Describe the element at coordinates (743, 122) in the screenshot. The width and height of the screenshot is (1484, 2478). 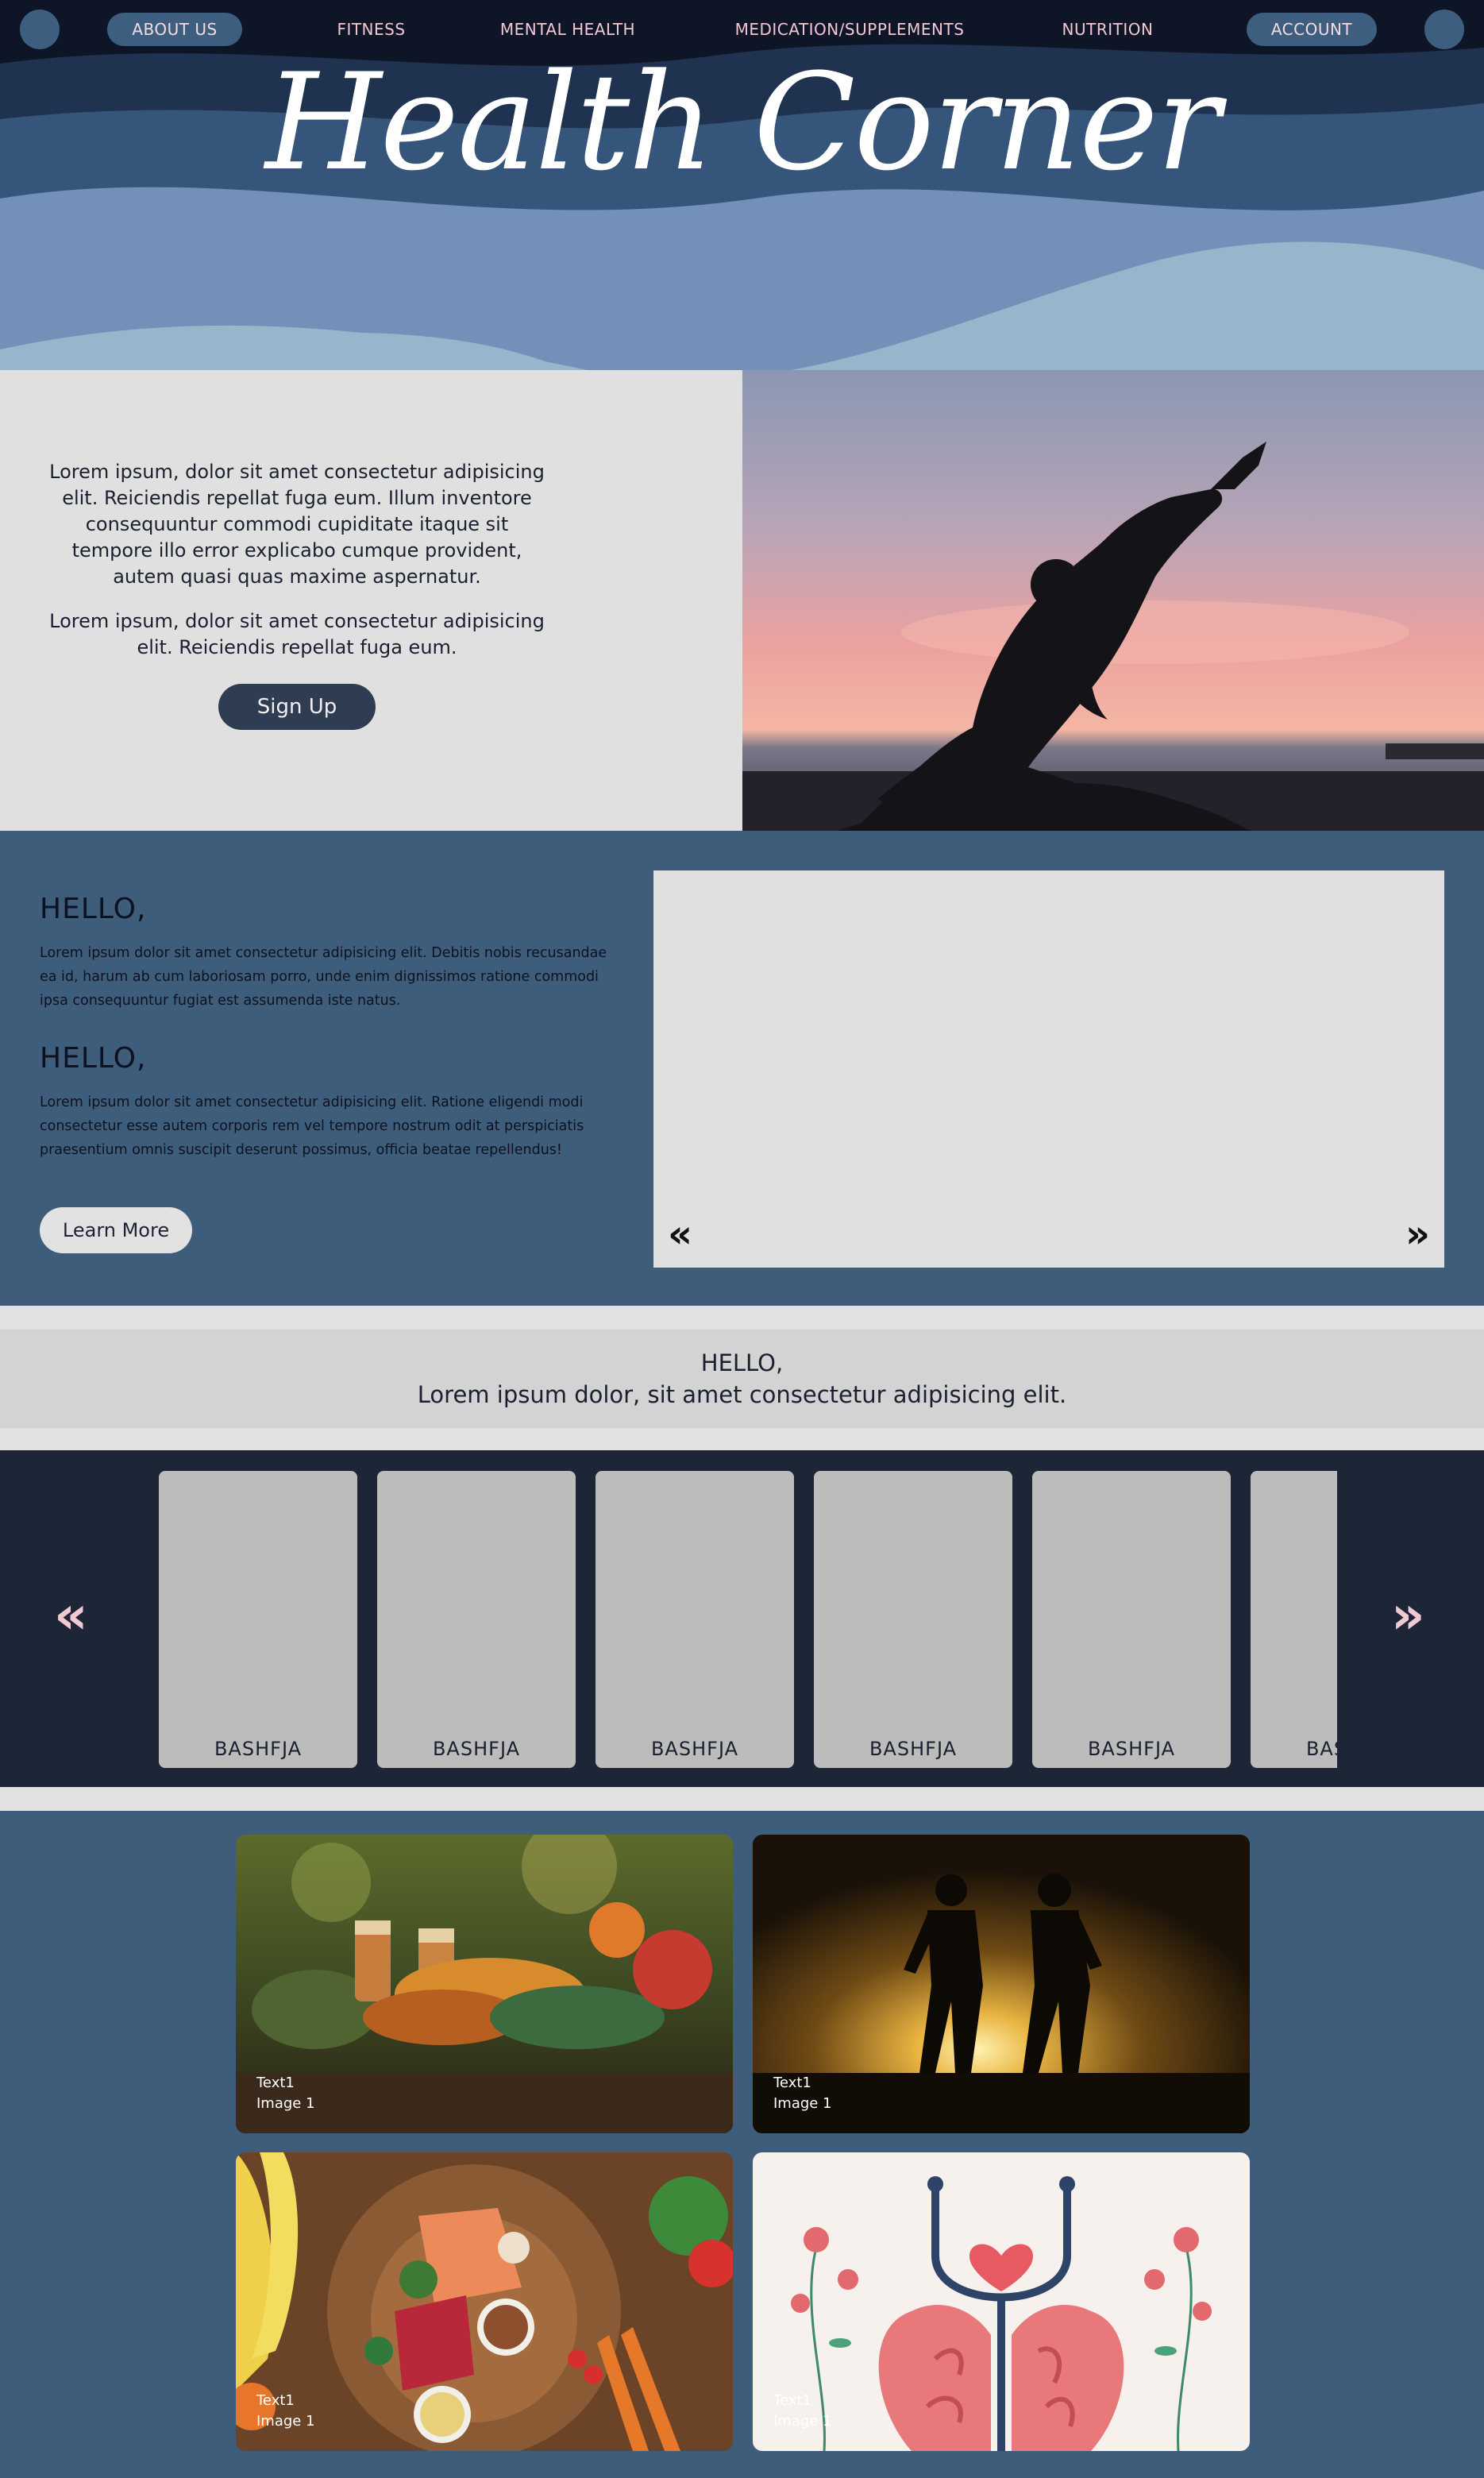
I see `site-title: Health Corner` at that location.